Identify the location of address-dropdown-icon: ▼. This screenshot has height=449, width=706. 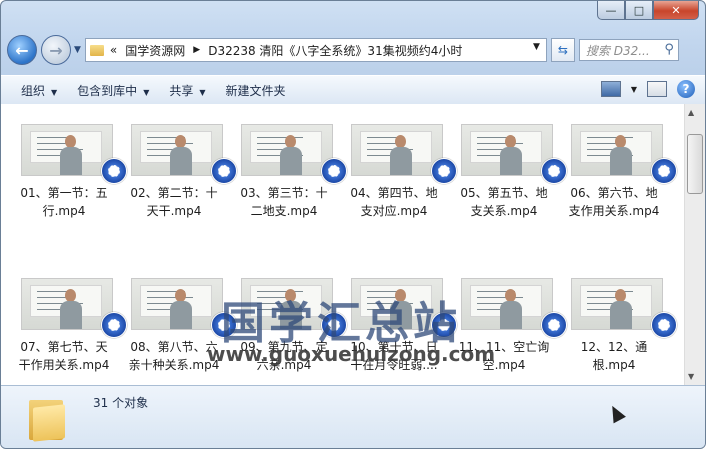
(536, 47).